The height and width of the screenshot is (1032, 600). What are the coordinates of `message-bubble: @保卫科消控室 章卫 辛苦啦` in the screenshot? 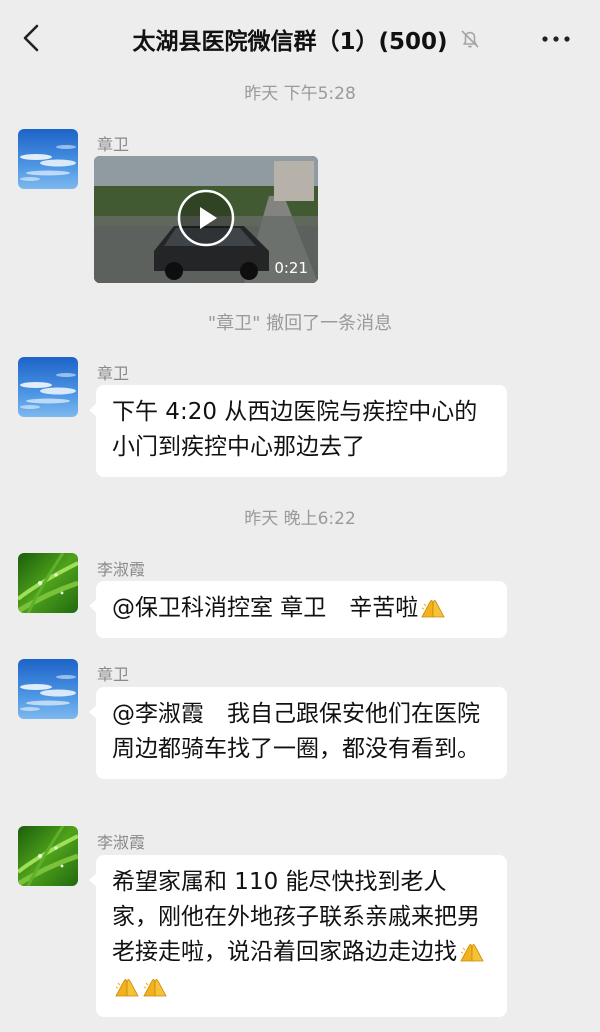 It's located at (298, 609).